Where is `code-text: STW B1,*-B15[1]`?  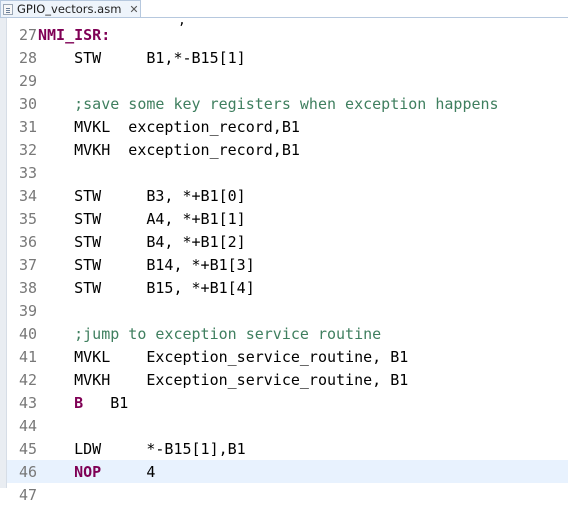
code-text: STW B1,*-B15[1] is located at coordinates (141, 58).